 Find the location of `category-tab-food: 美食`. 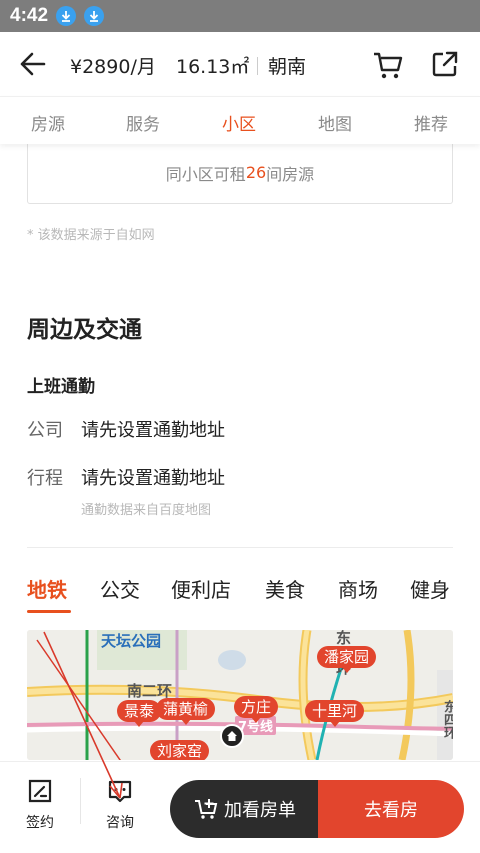

category-tab-food: 美食 is located at coordinates (285, 588).